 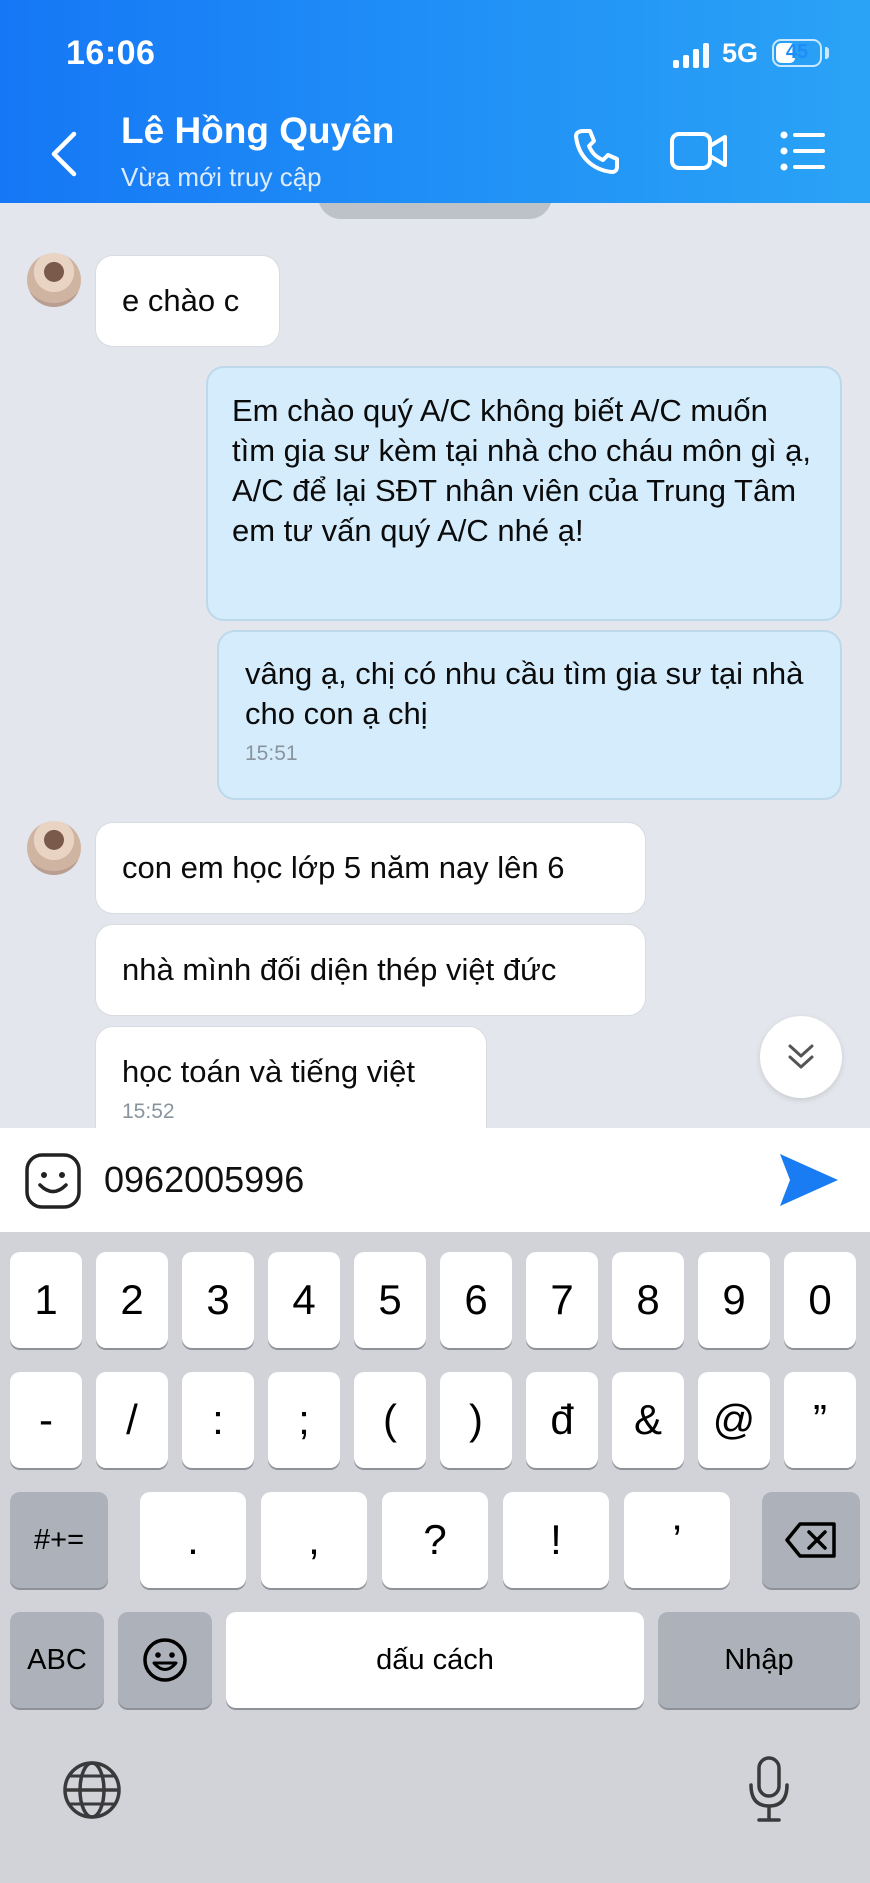 I want to click on message-bubble-incoming: nhà mình đối diện thép việt đức, so click(x=370, y=970).